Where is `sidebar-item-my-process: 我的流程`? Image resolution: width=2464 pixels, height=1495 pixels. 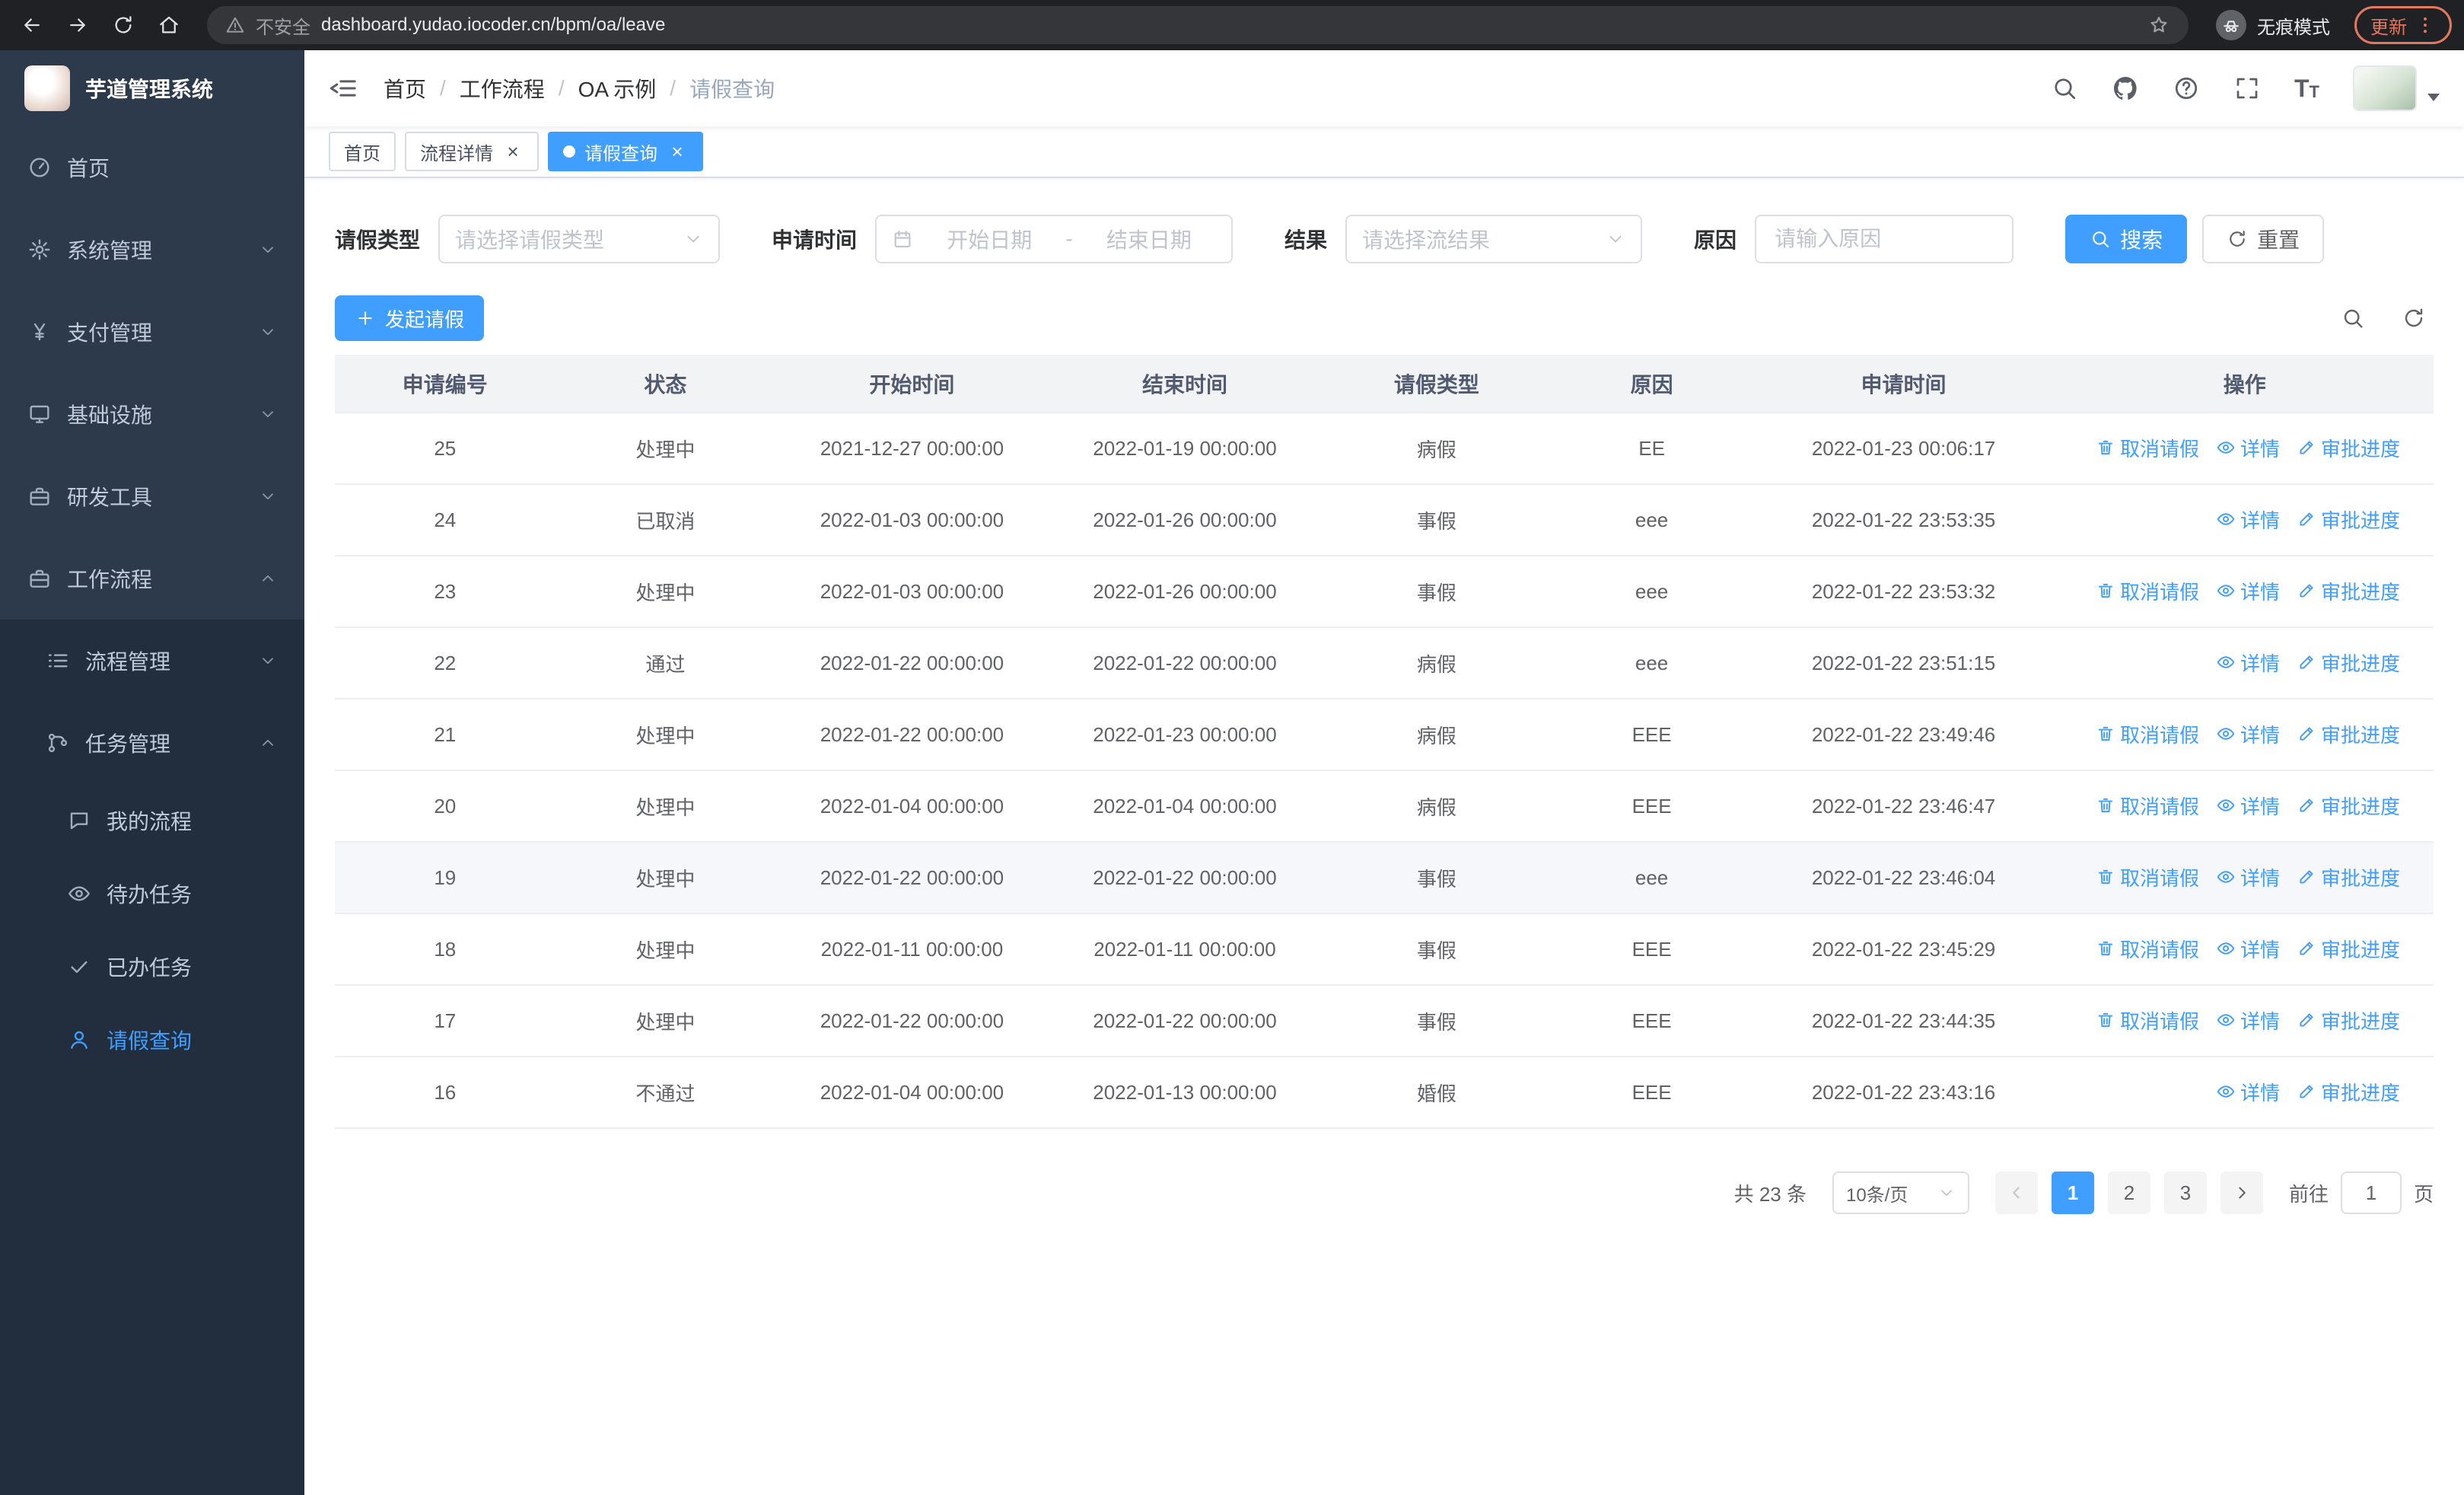
sidebar-item-my-process: 我的流程 is located at coordinates (152, 821).